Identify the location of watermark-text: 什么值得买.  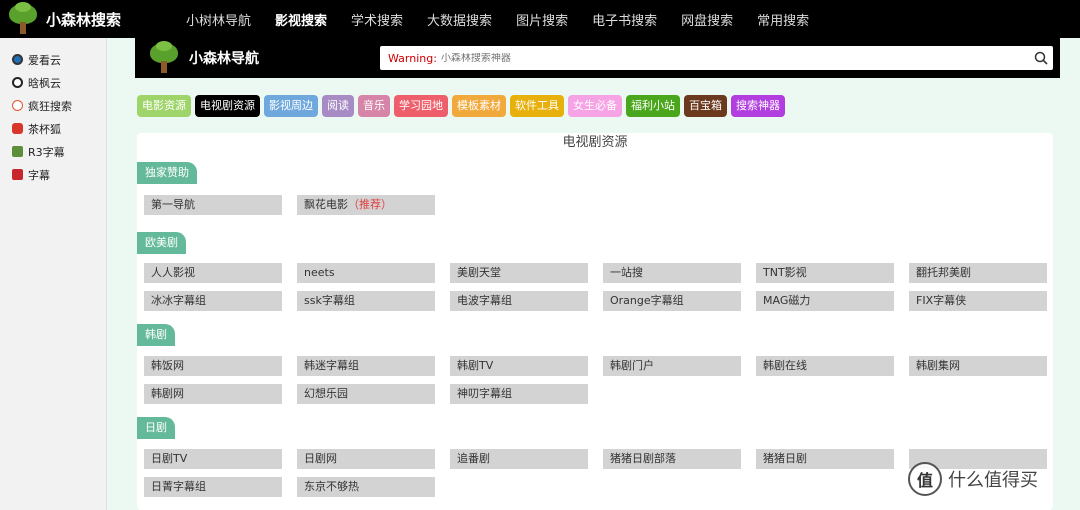
(993, 480).